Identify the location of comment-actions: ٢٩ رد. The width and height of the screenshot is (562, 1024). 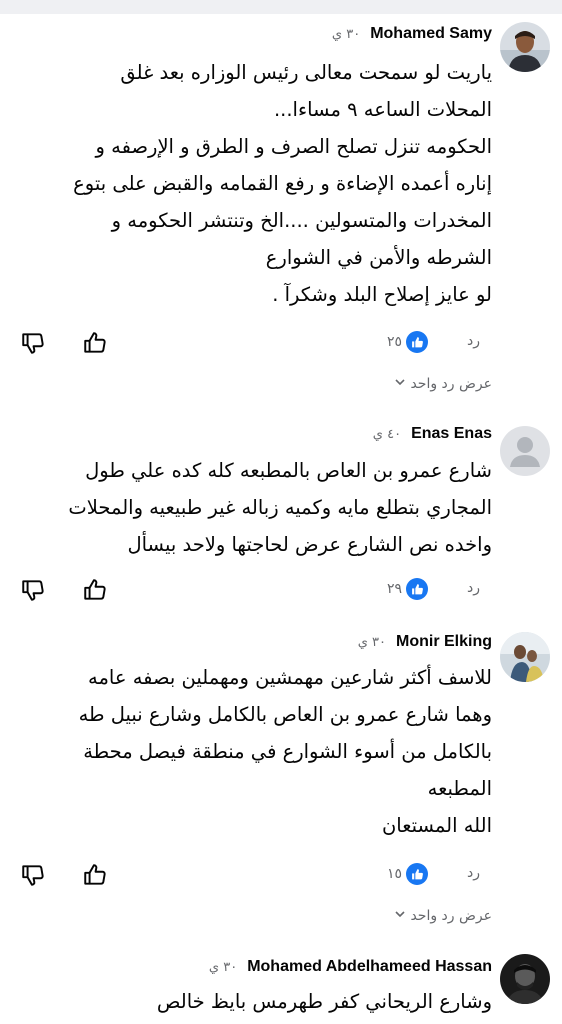
(281, 590).